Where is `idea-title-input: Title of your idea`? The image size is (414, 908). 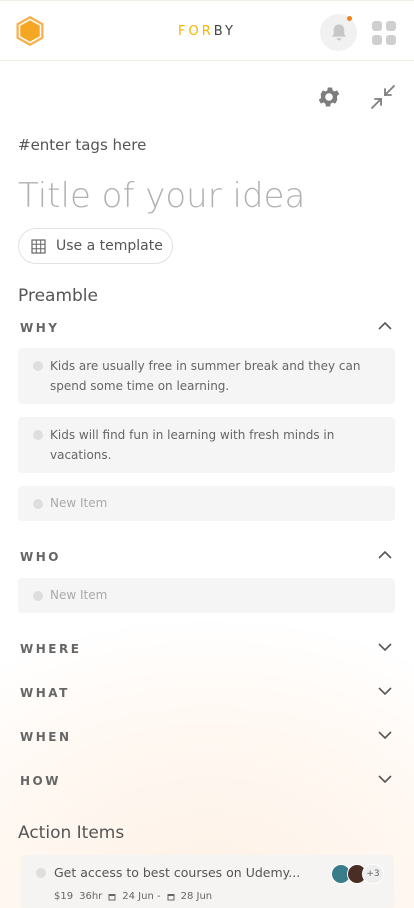
idea-title-input: Title of your idea is located at coordinates (161, 196).